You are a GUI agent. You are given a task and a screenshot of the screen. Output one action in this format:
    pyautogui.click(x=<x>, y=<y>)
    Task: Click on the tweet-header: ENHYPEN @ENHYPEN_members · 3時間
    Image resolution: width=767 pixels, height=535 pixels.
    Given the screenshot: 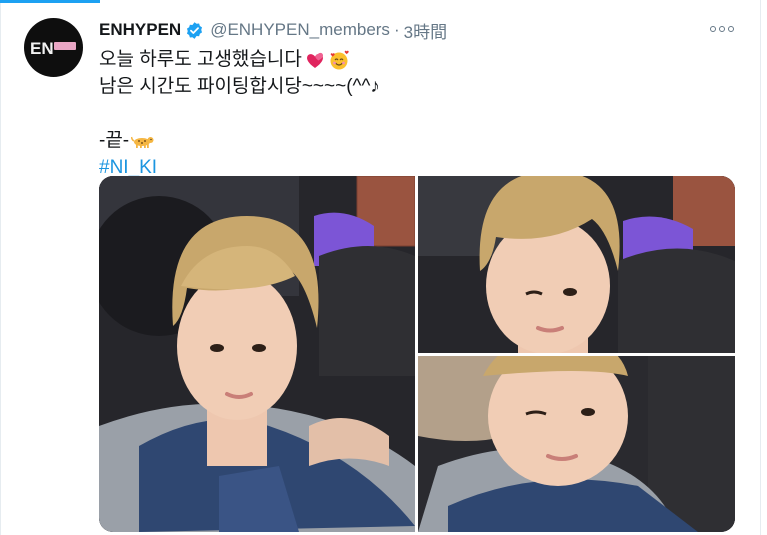 What is the action you would take?
    pyautogui.click(x=273, y=30)
    